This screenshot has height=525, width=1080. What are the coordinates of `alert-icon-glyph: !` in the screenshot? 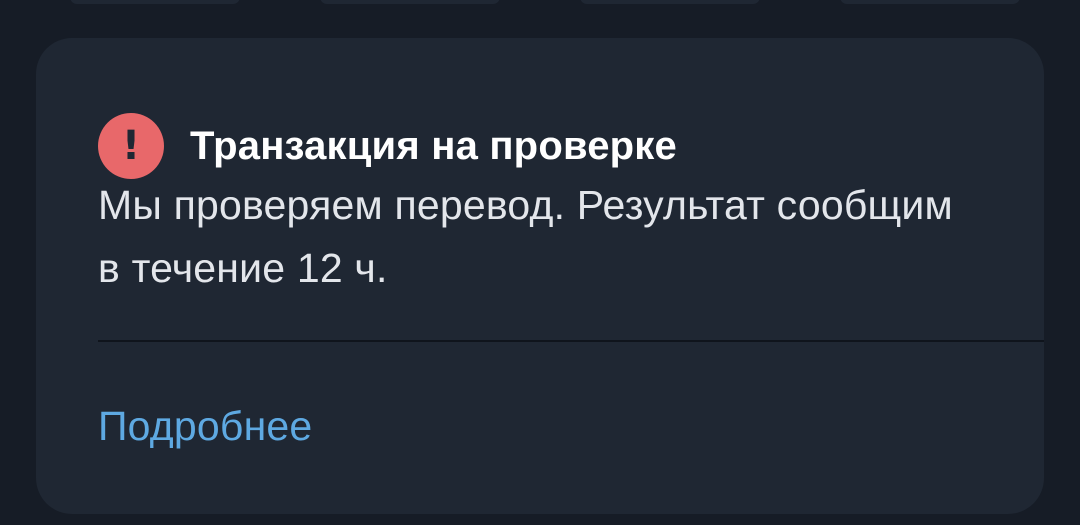 It's located at (131, 146).